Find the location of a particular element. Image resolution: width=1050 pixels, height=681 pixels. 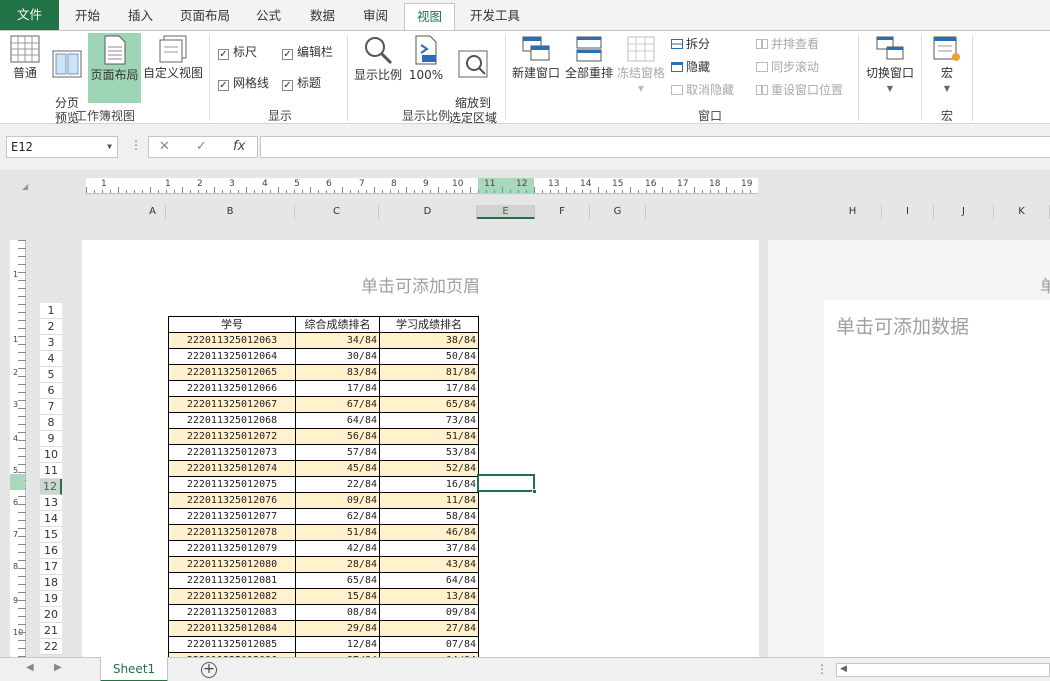

table-cell: 67/84 is located at coordinates (337, 404).